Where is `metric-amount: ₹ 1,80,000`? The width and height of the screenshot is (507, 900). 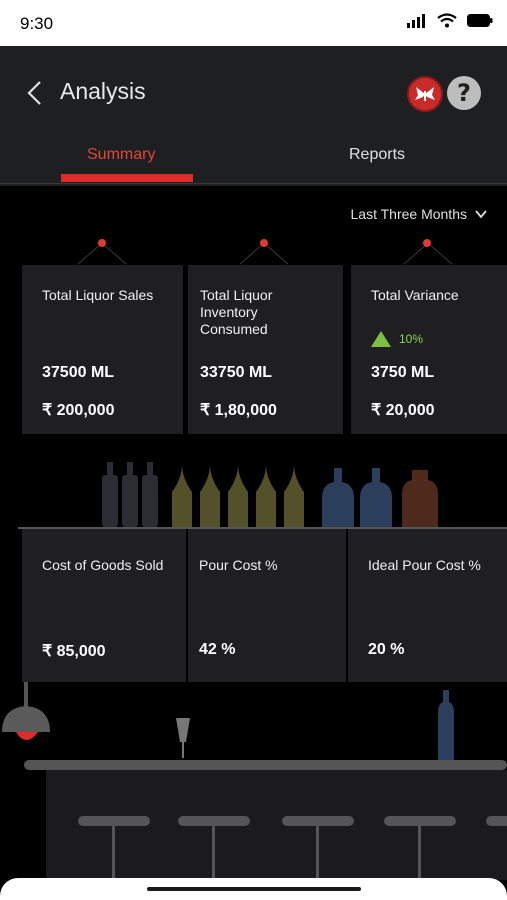 metric-amount: ₹ 1,80,000 is located at coordinates (238, 410).